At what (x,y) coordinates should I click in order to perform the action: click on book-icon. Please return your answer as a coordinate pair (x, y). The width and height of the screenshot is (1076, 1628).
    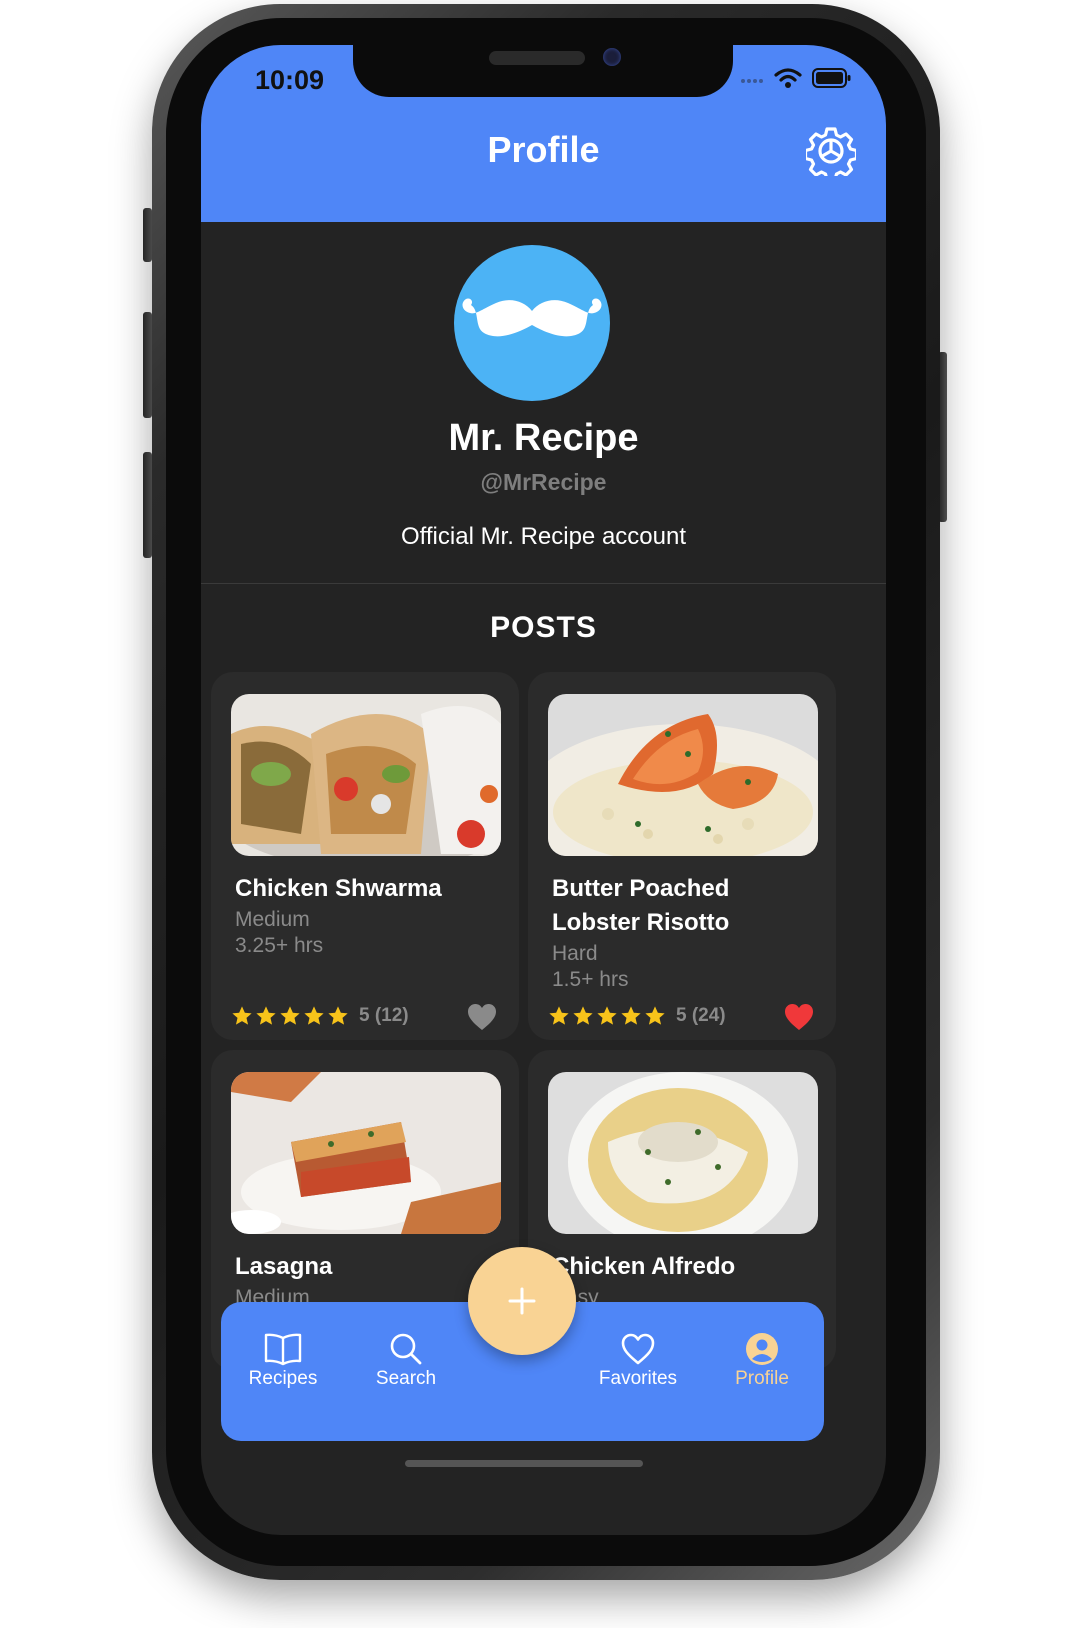
    Looking at the image, I should click on (283, 1349).